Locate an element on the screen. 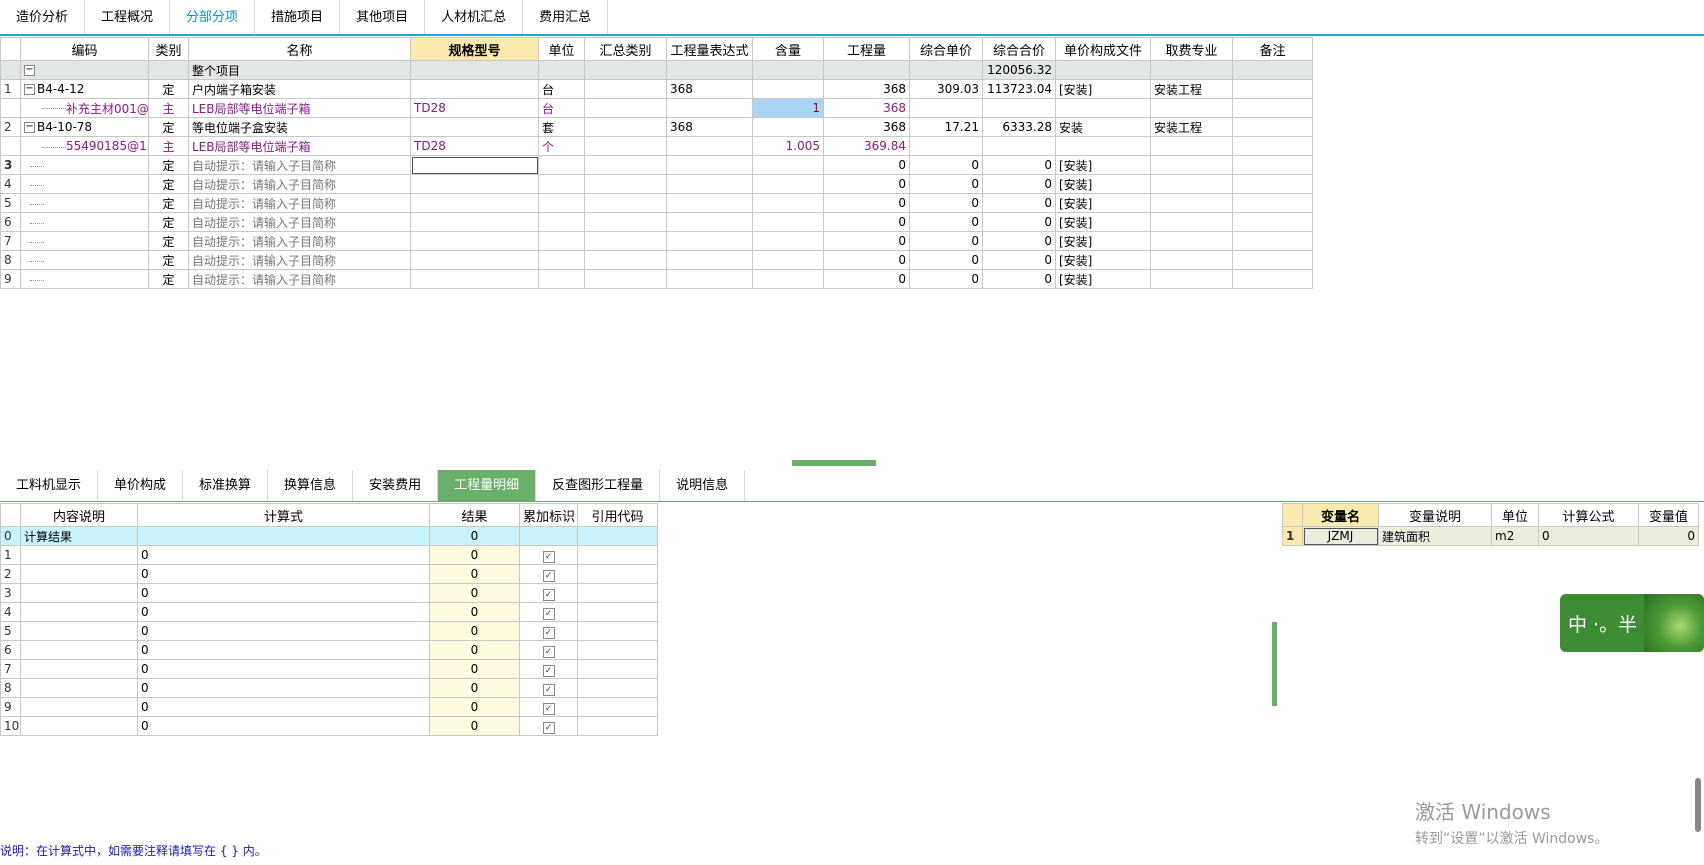  col-summary-type-header: 汇总类别 is located at coordinates (625, 49).